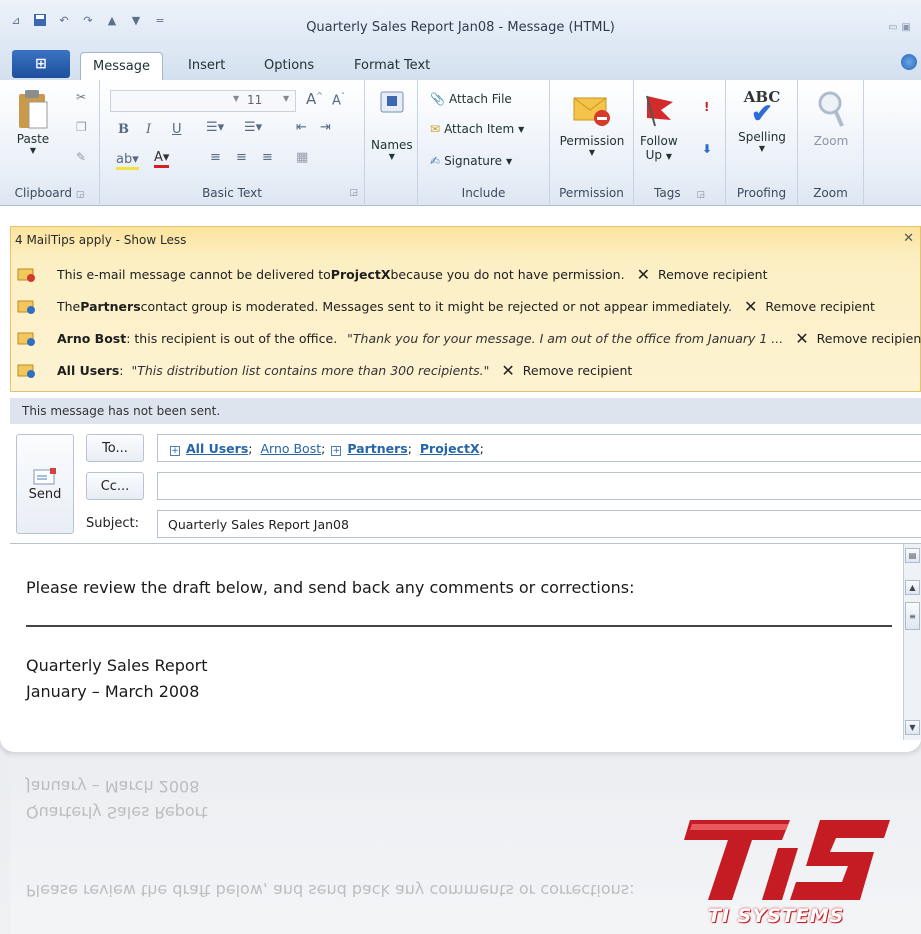 The width and height of the screenshot is (921, 934). What do you see at coordinates (912, 616) in the screenshot?
I see `scroll-thumb: ≡` at bounding box center [912, 616].